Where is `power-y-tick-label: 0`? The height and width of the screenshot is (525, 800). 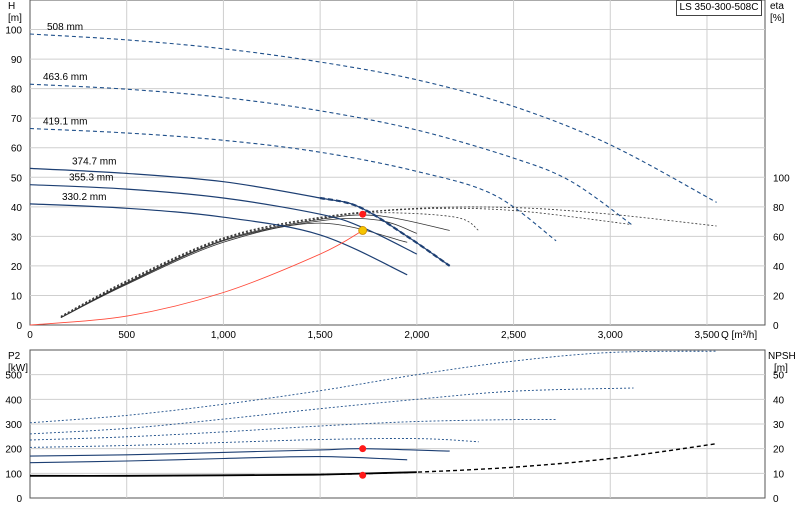
power-y-tick-label: 0 is located at coordinates (19, 499).